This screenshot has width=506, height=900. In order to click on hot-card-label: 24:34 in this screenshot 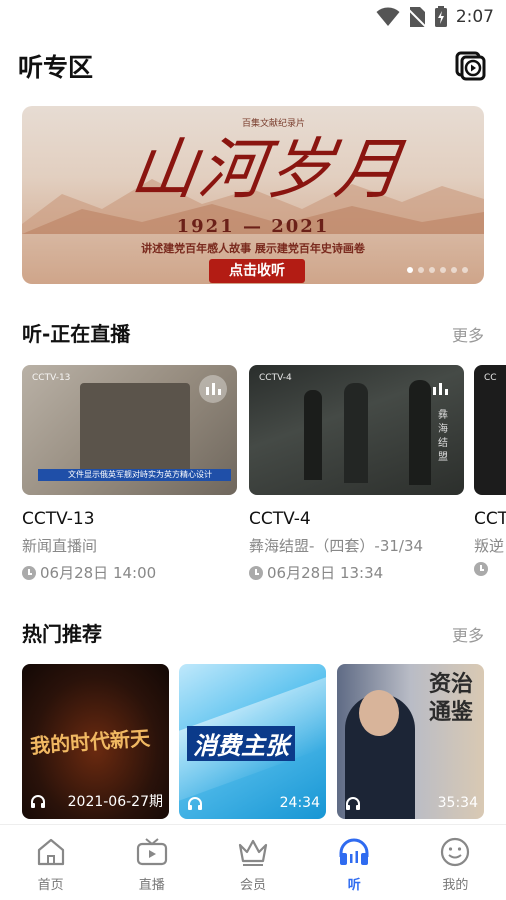, I will do `click(299, 803)`.